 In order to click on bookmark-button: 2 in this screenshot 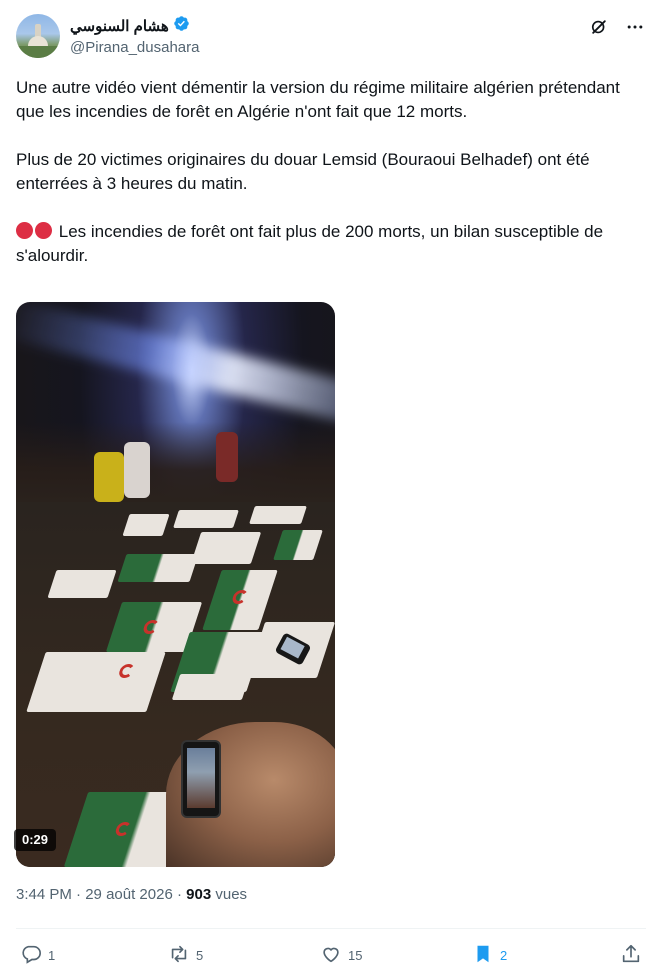, I will do `click(489, 955)`.